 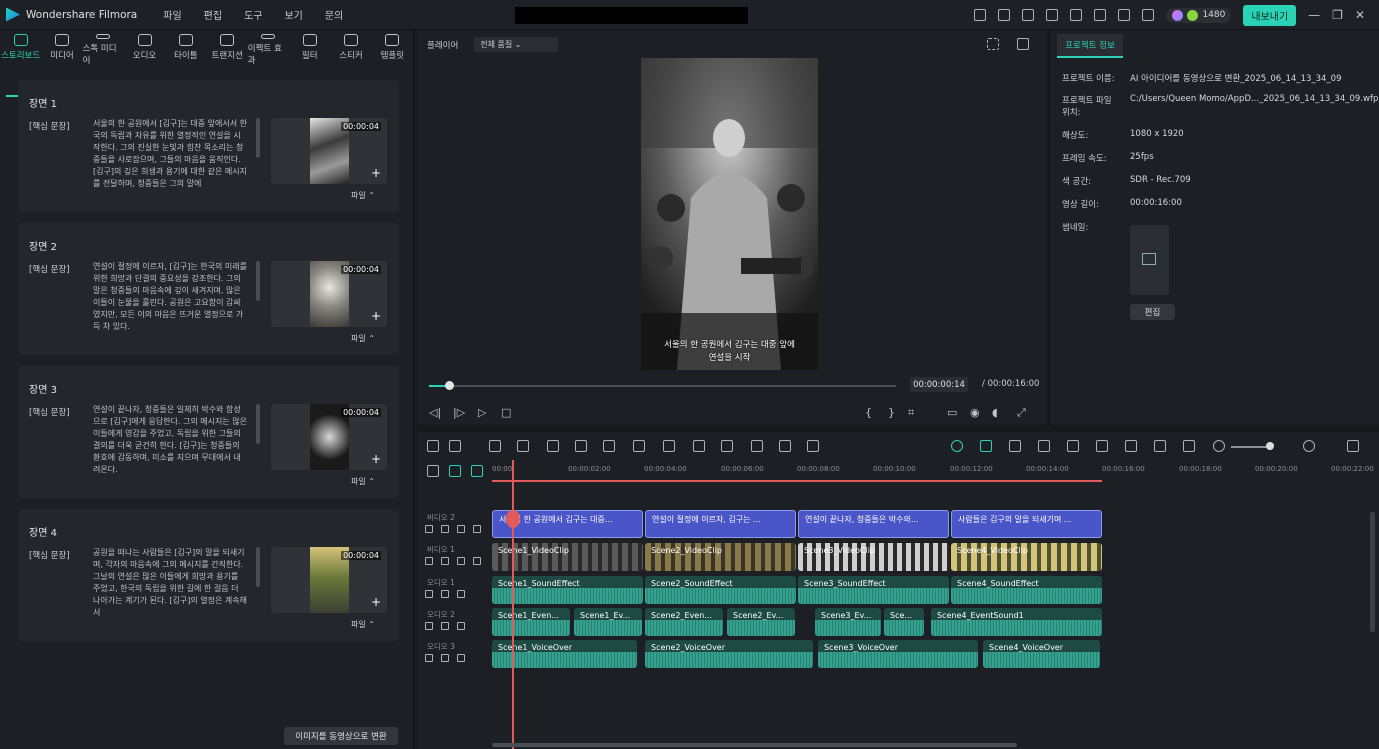 I want to click on timeline-vertical-scrollbar, so click(x=1372, y=572).